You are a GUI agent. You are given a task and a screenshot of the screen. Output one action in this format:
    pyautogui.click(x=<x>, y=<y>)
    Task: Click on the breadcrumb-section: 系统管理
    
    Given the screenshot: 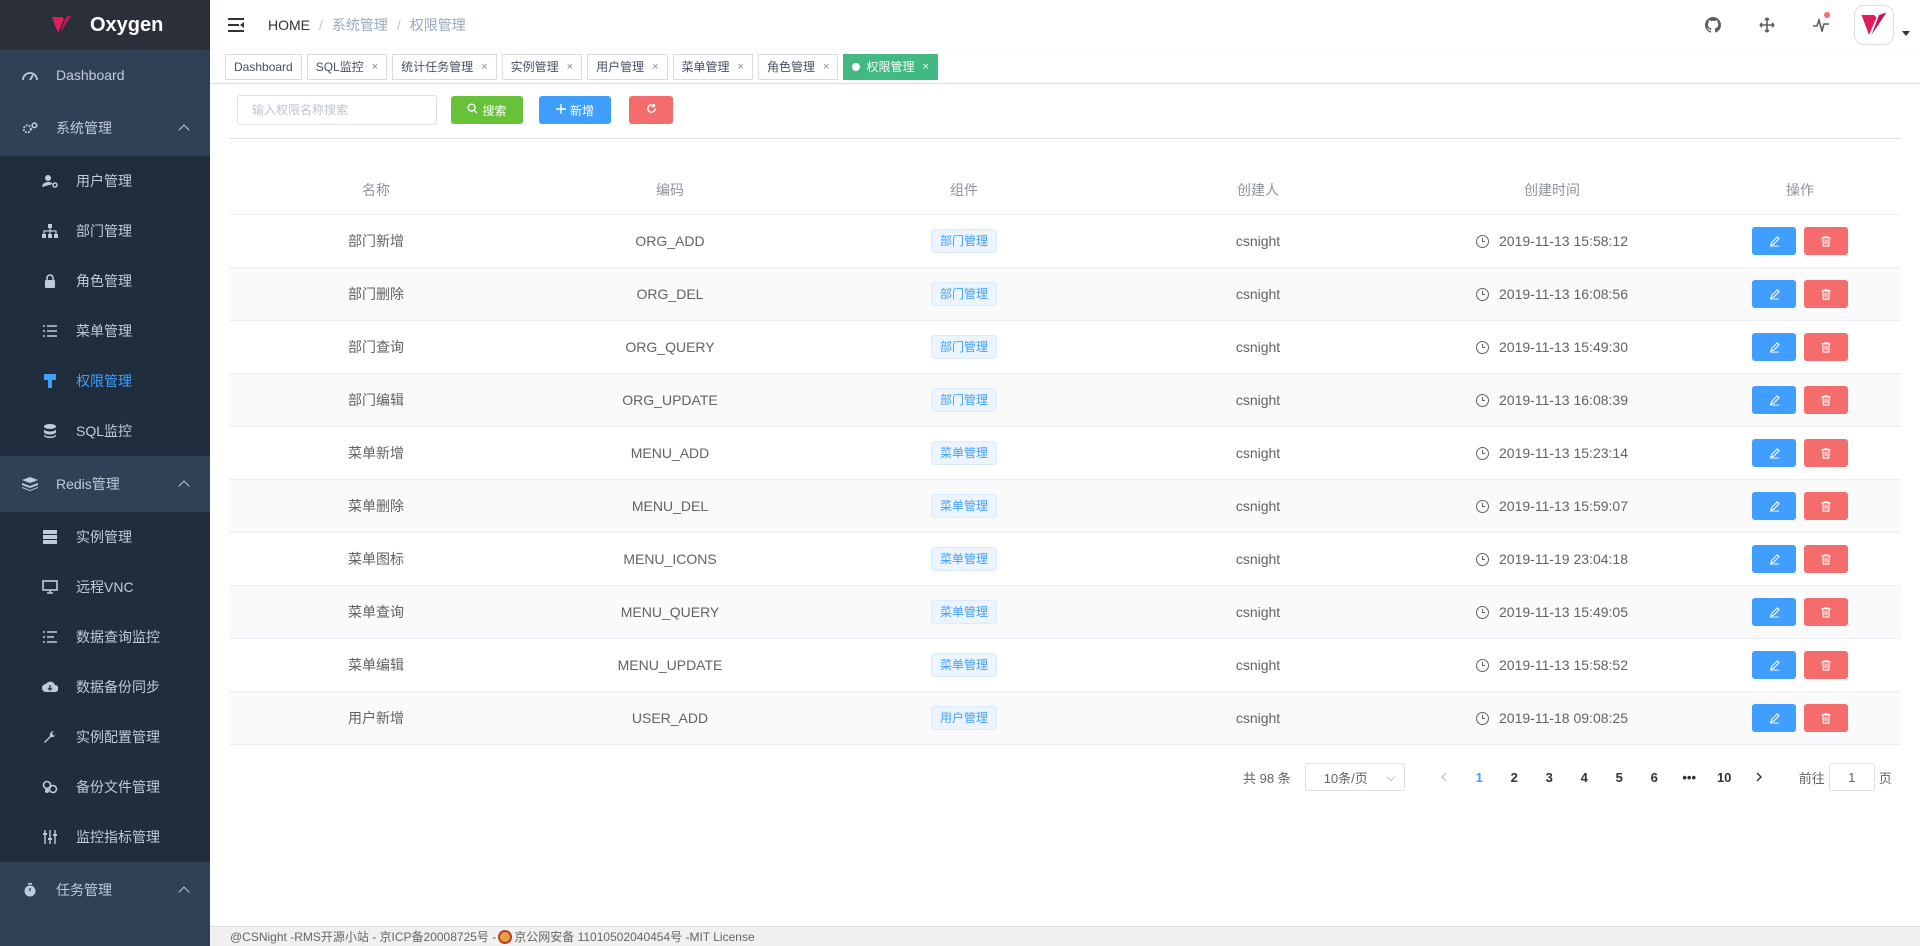 What is the action you would take?
    pyautogui.click(x=360, y=25)
    